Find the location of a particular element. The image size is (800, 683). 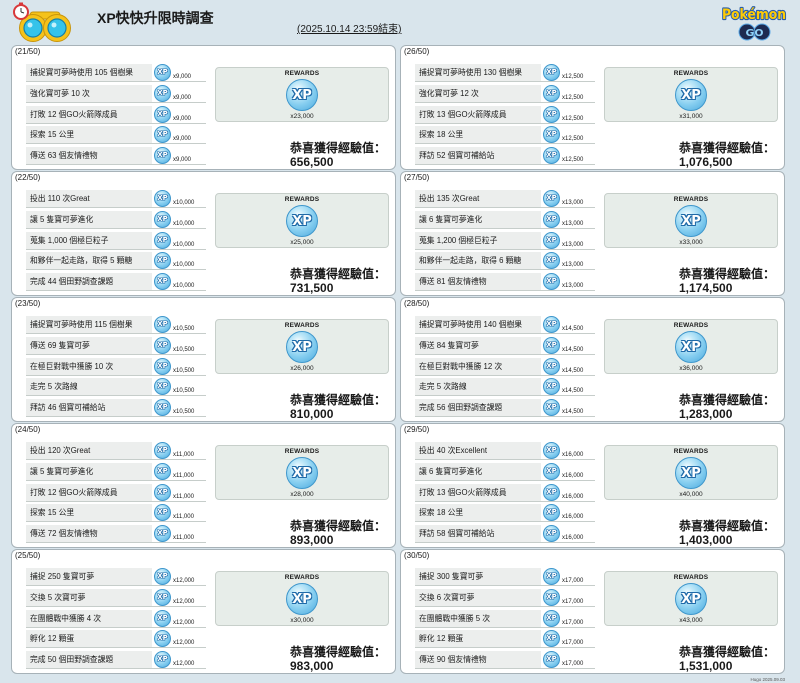

task-row: 捕捉寶可夢時使用 140 個樹果 XP x14,500 is located at coordinates (505, 325).